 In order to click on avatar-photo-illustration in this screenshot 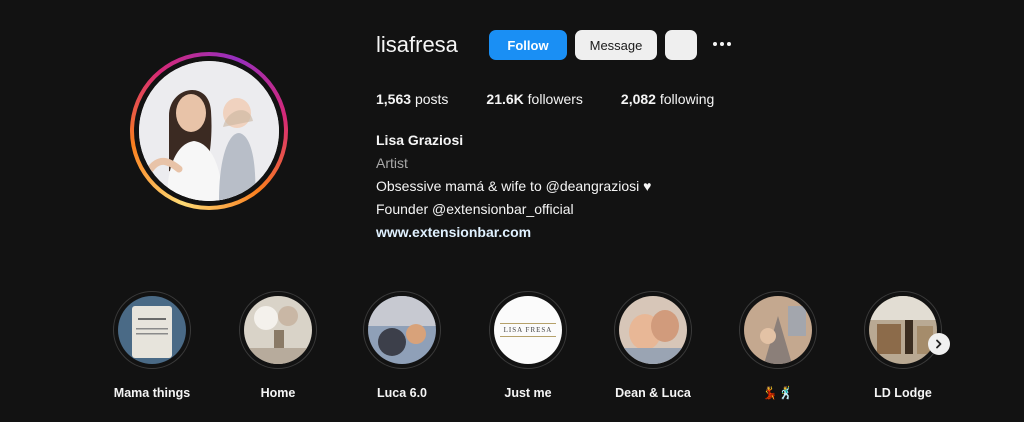, I will do `click(209, 131)`.